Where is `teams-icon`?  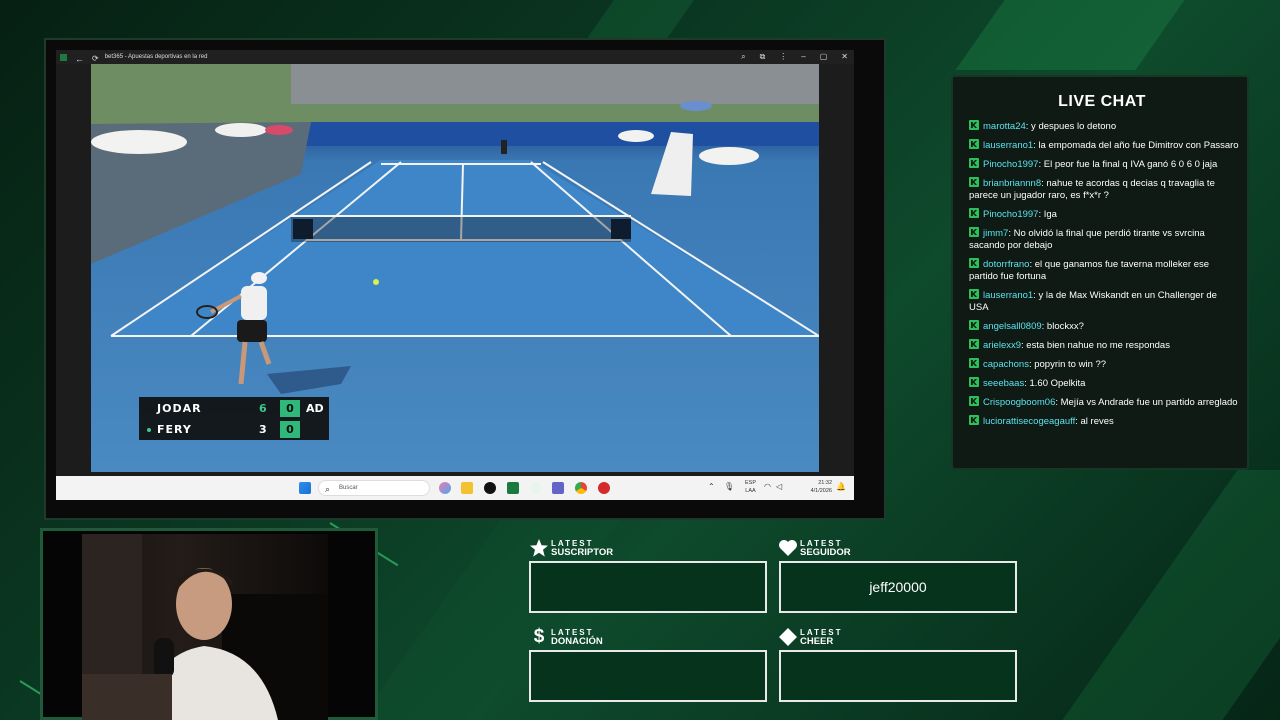
teams-icon is located at coordinates (558, 488).